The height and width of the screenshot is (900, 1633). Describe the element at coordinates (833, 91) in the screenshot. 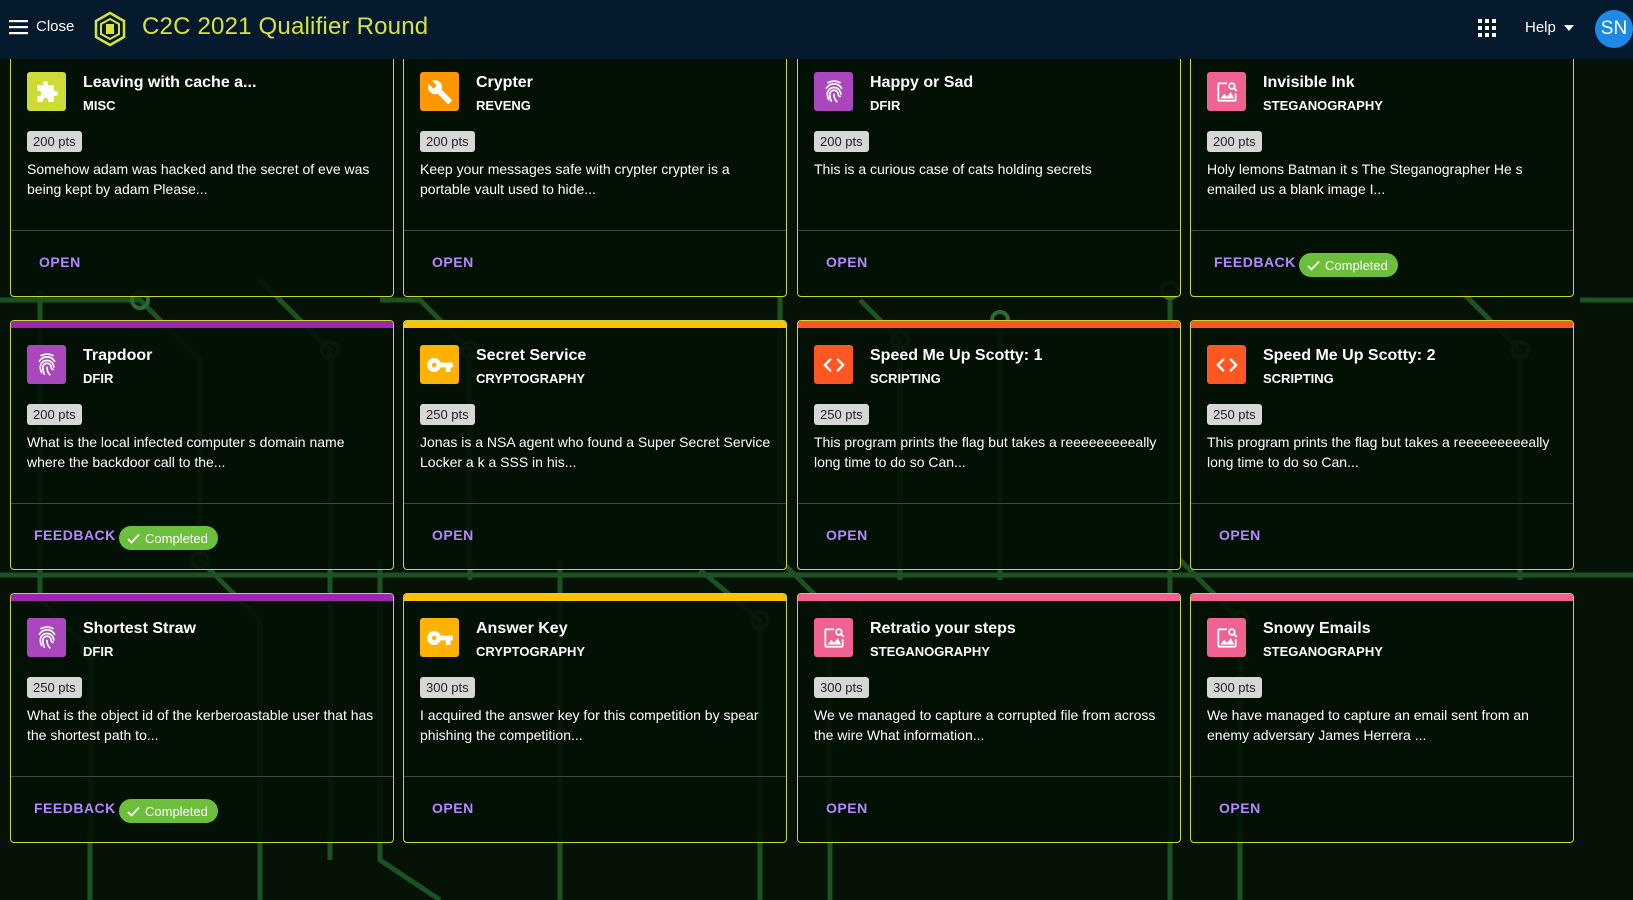

I see `fingerprint-icon` at that location.